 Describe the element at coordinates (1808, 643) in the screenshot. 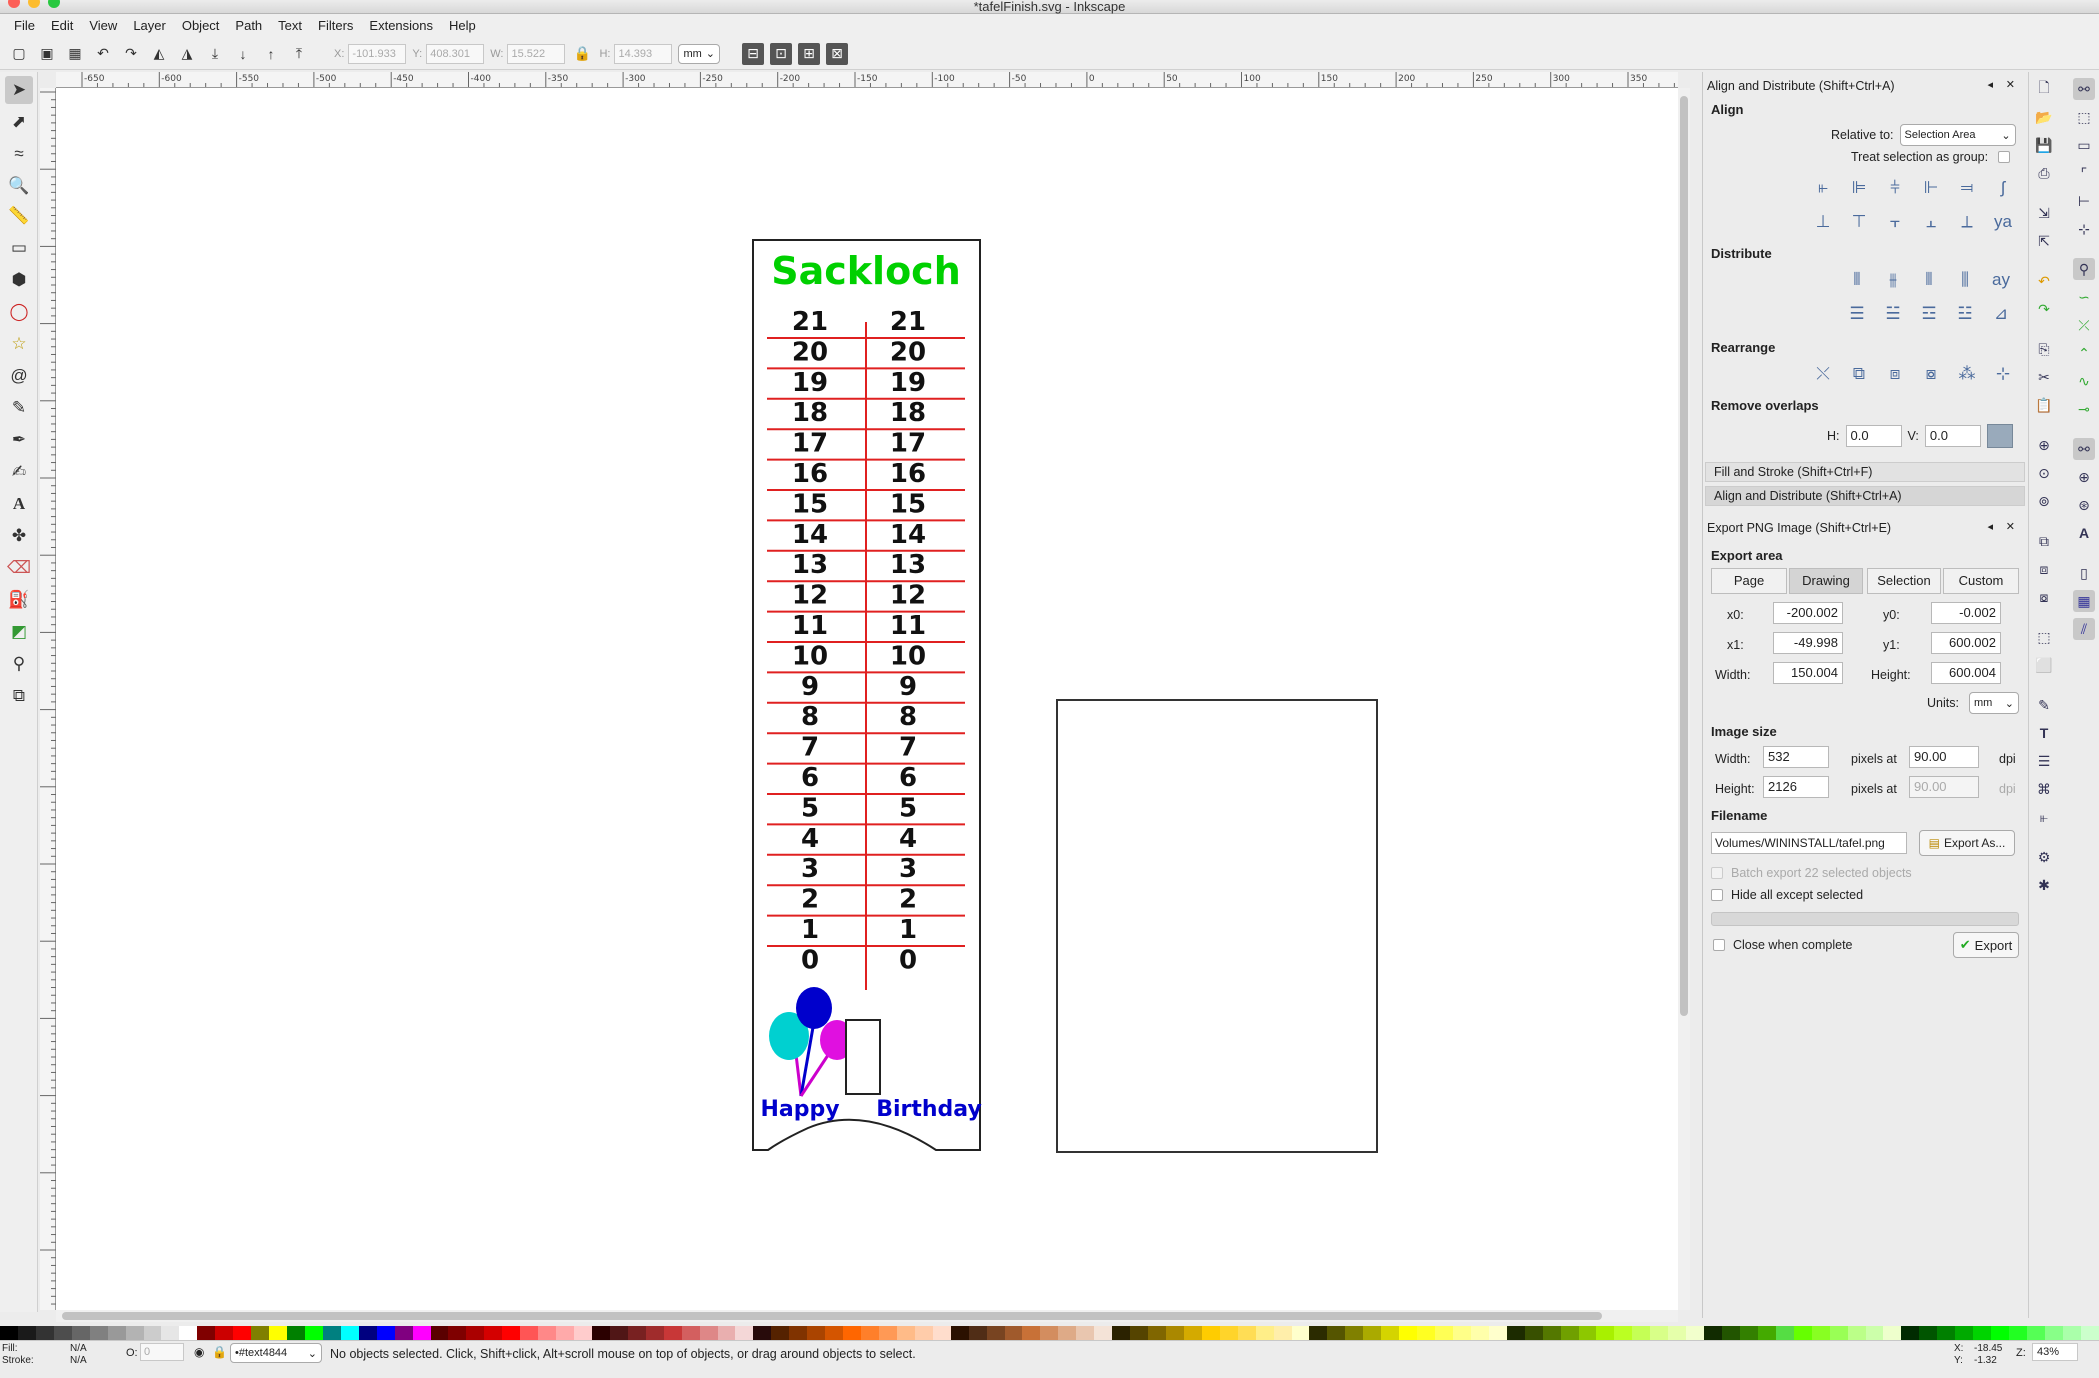

I see `x1-input: -49.998` at that location.